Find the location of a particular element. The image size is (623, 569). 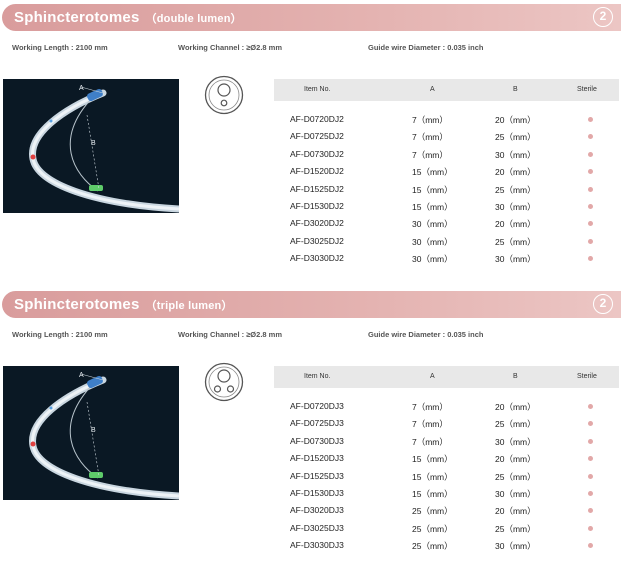

section-banner: Sphincterotomes （double lumen） 2 is located at coordinates (311, 17).